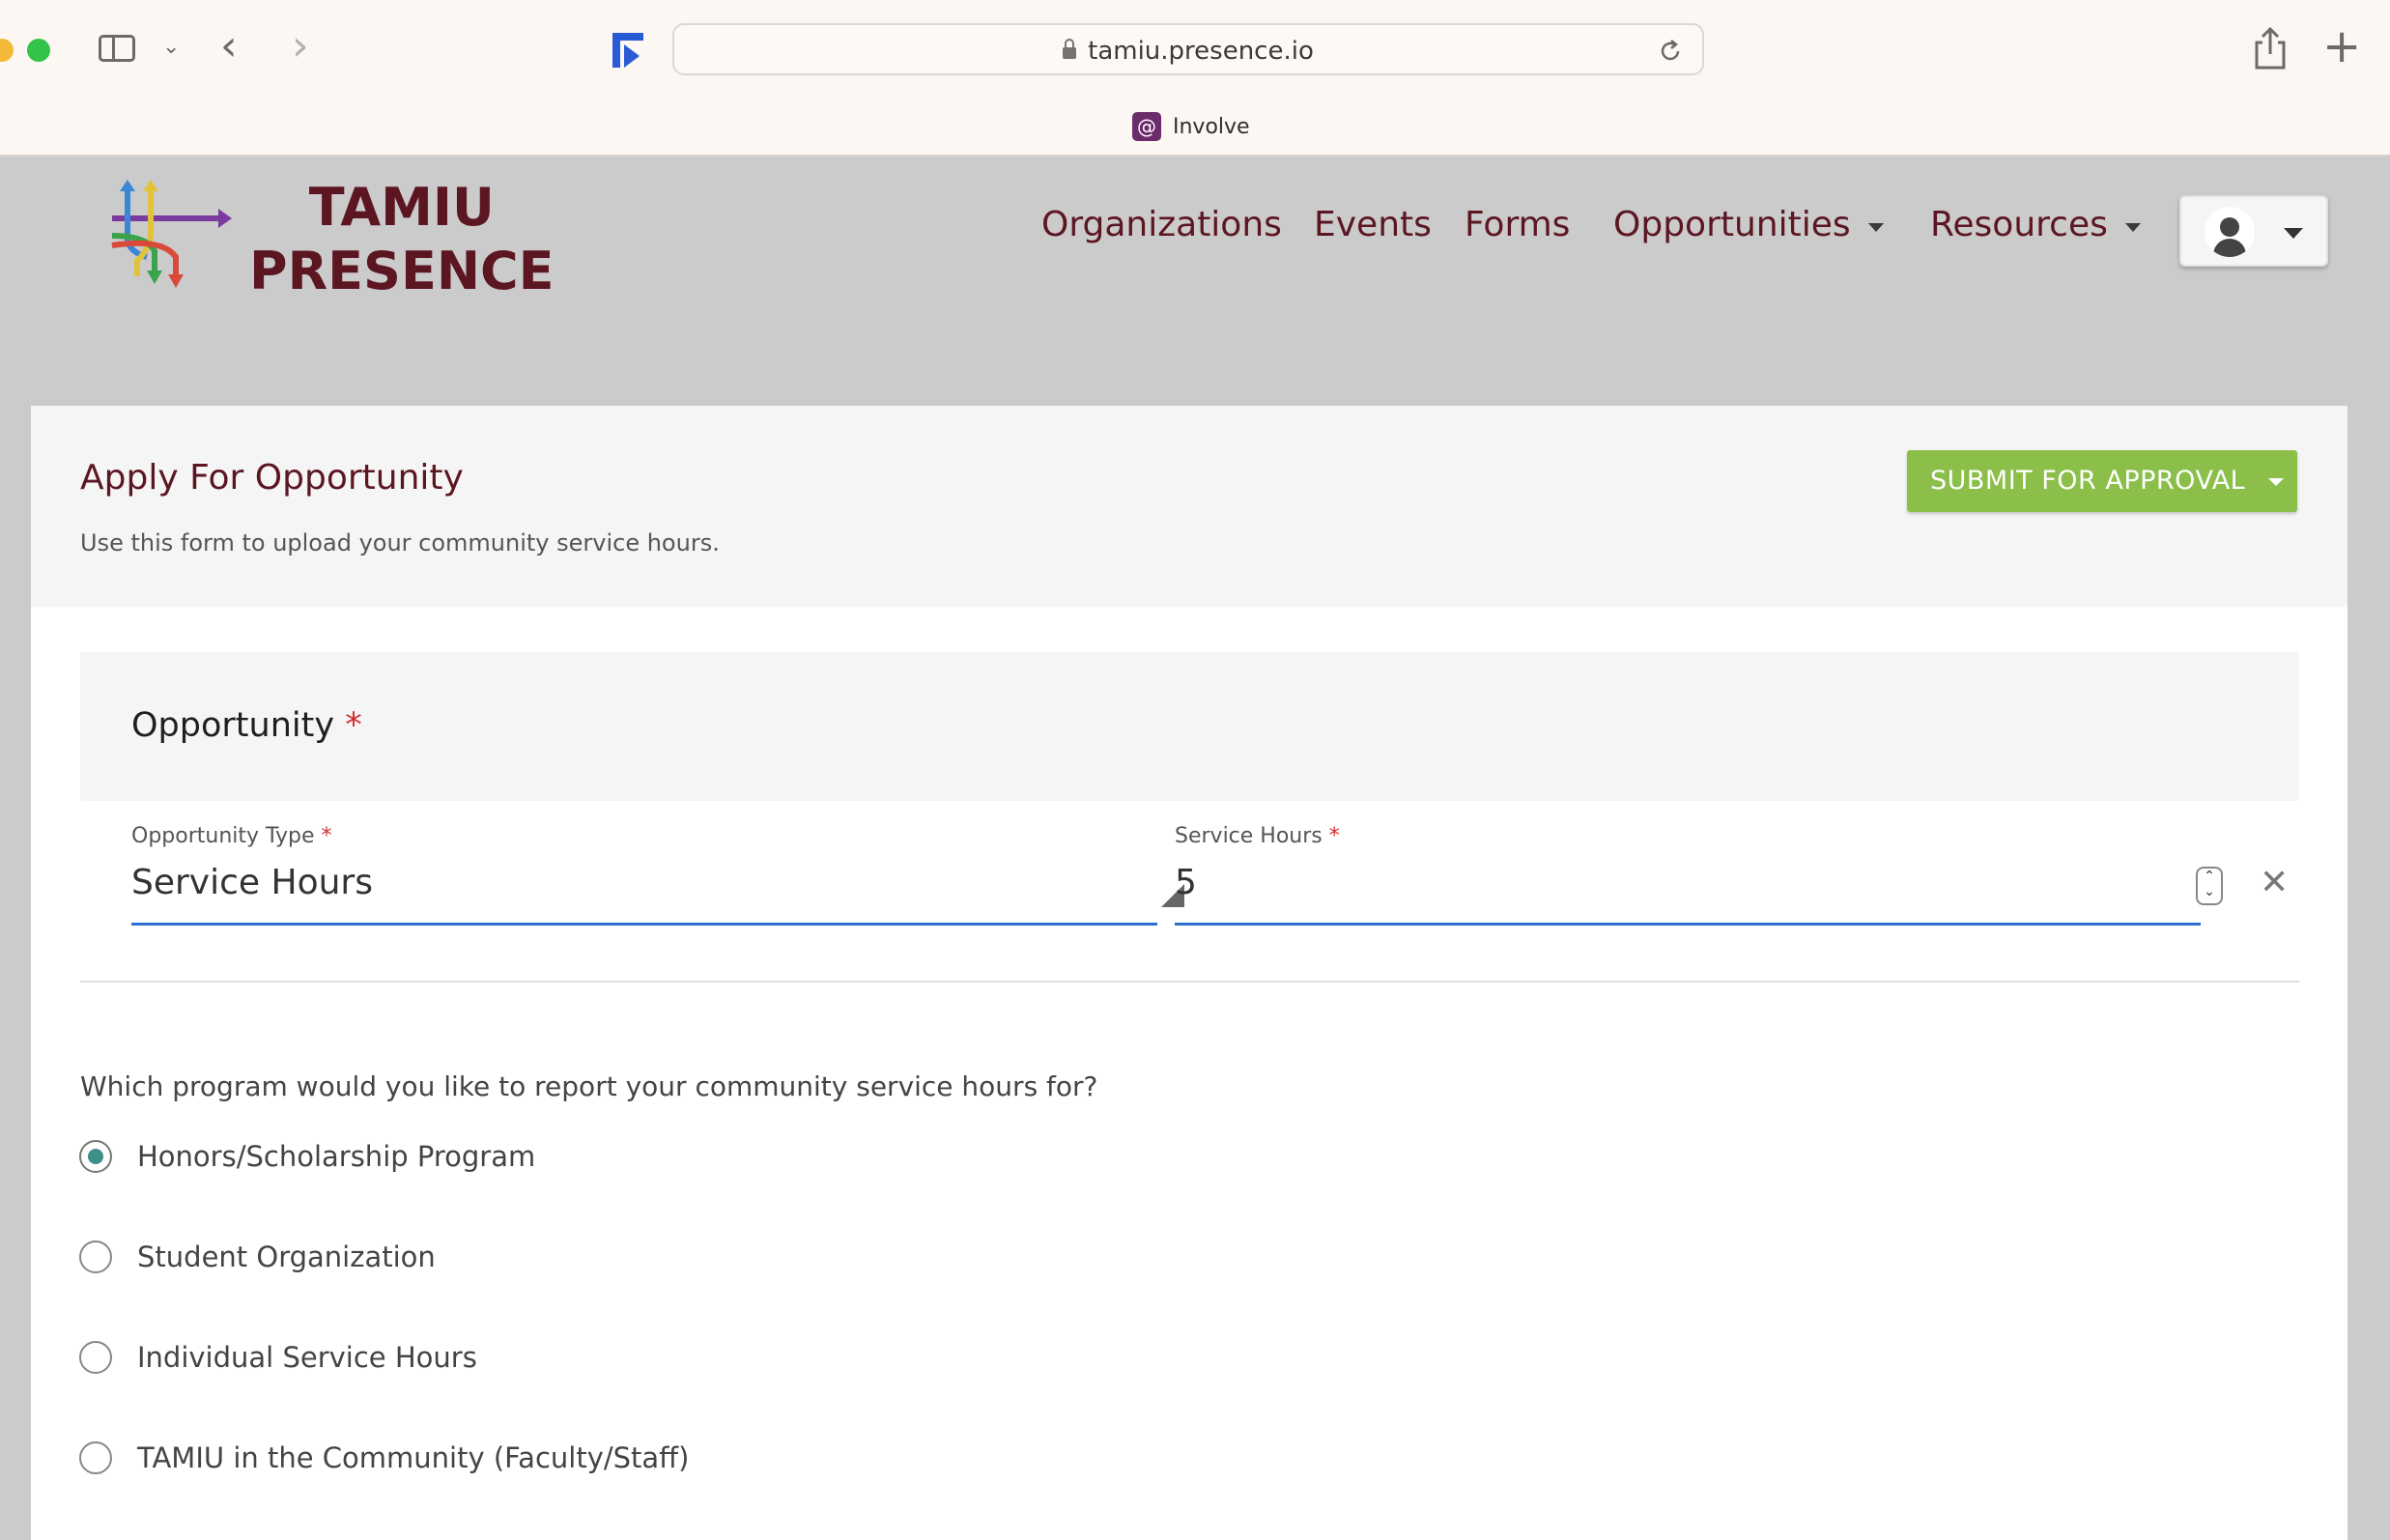 Image resolution: width=2390 pixels, height=1540 pixels. Describe the element at coordinates (2270, 48) in the screenshot. I see `share-icon` at that location.